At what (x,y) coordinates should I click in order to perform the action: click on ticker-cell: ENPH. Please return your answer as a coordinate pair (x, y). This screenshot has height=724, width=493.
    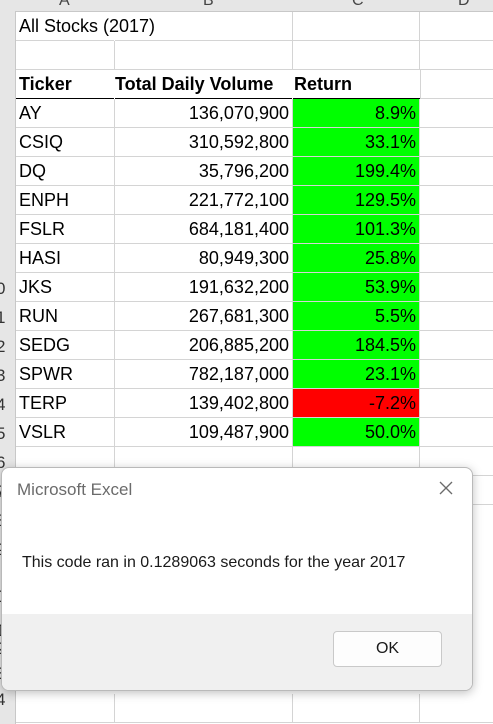
    Looking at the image, I should click on (65, 200).